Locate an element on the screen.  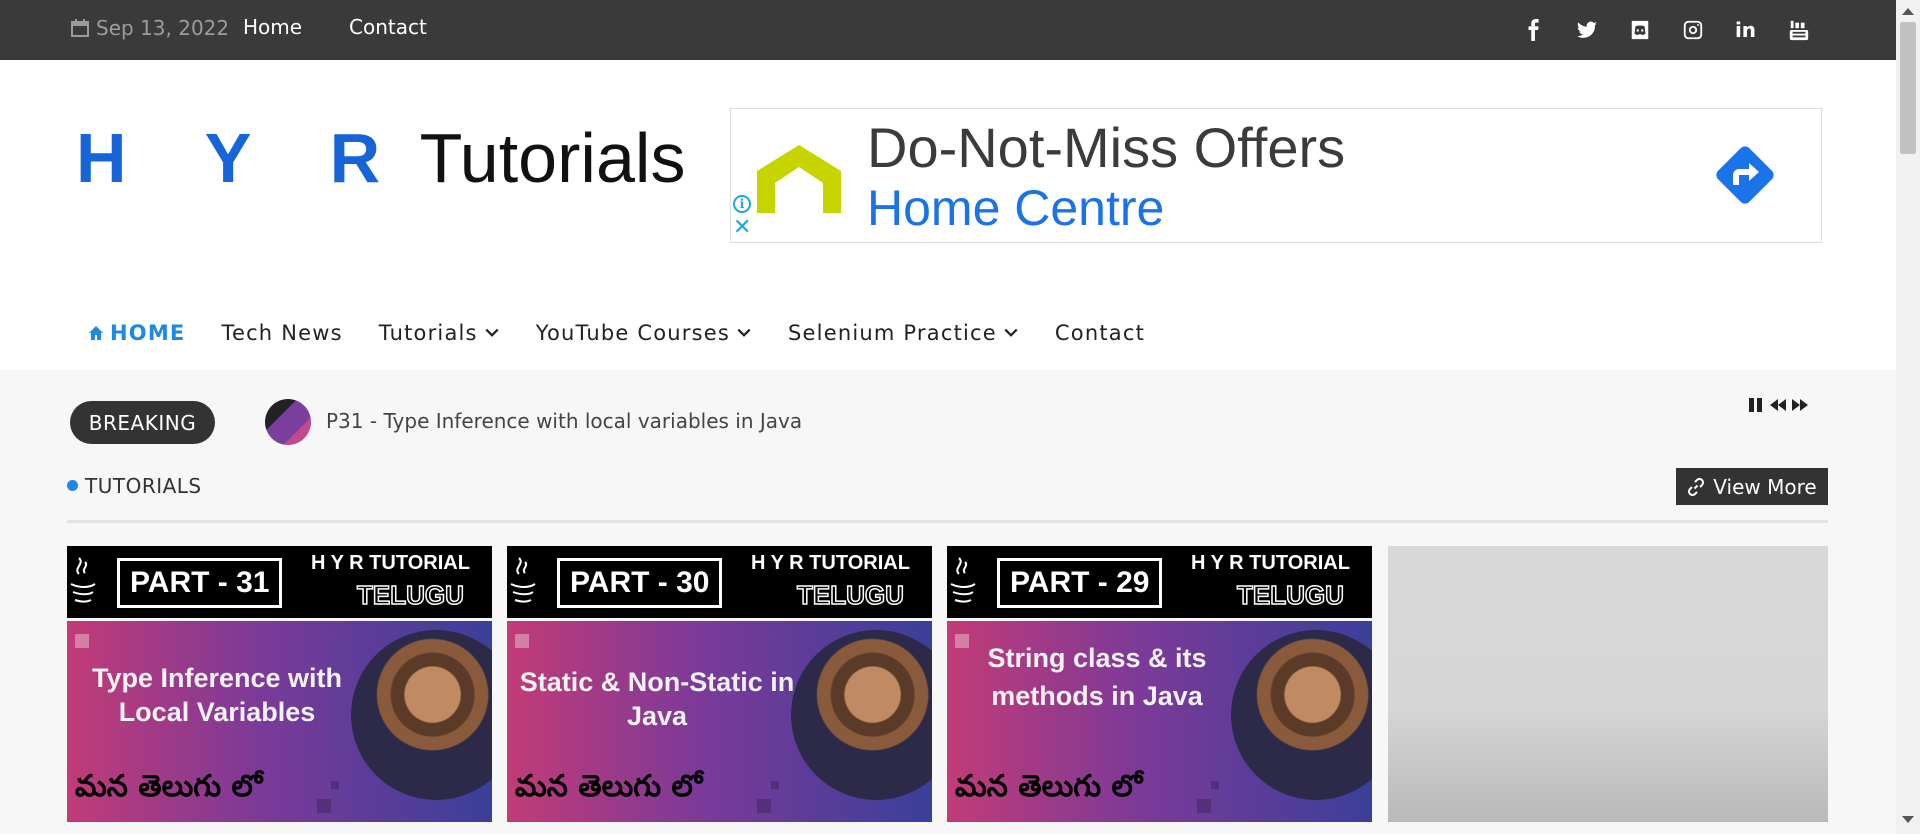
link-icon is located at coordinates (1696, 486).